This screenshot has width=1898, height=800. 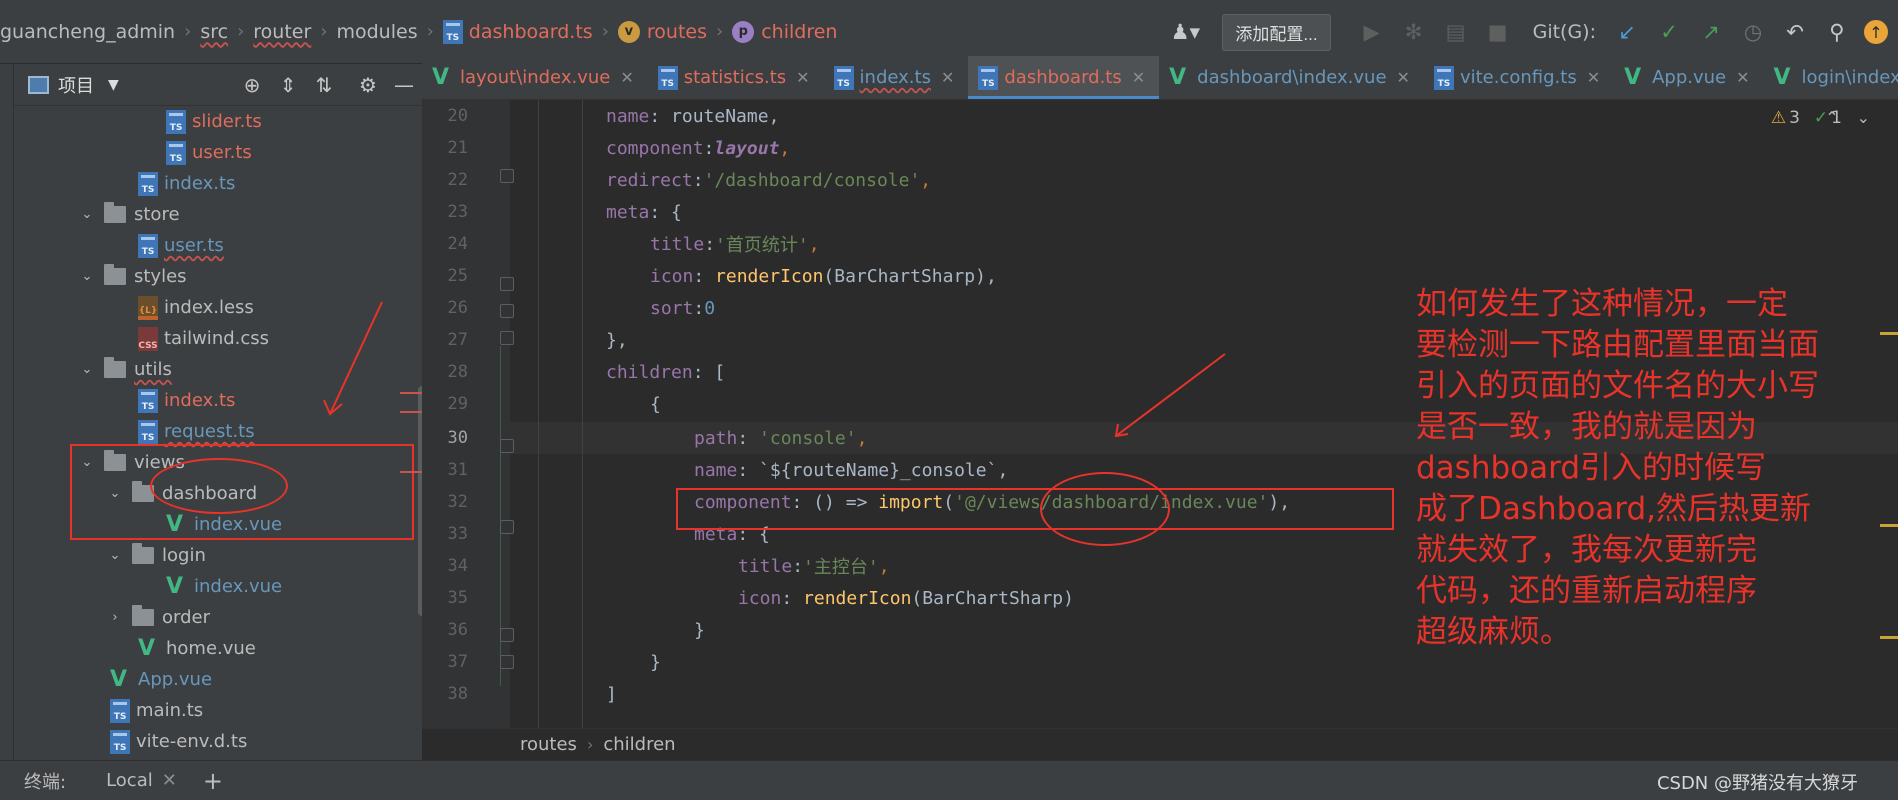 What do you see at coordinates (218, 431) in the screenshot?
I see `tree-item-request-ts: TS request.ts` at bounding box center [218, 431].